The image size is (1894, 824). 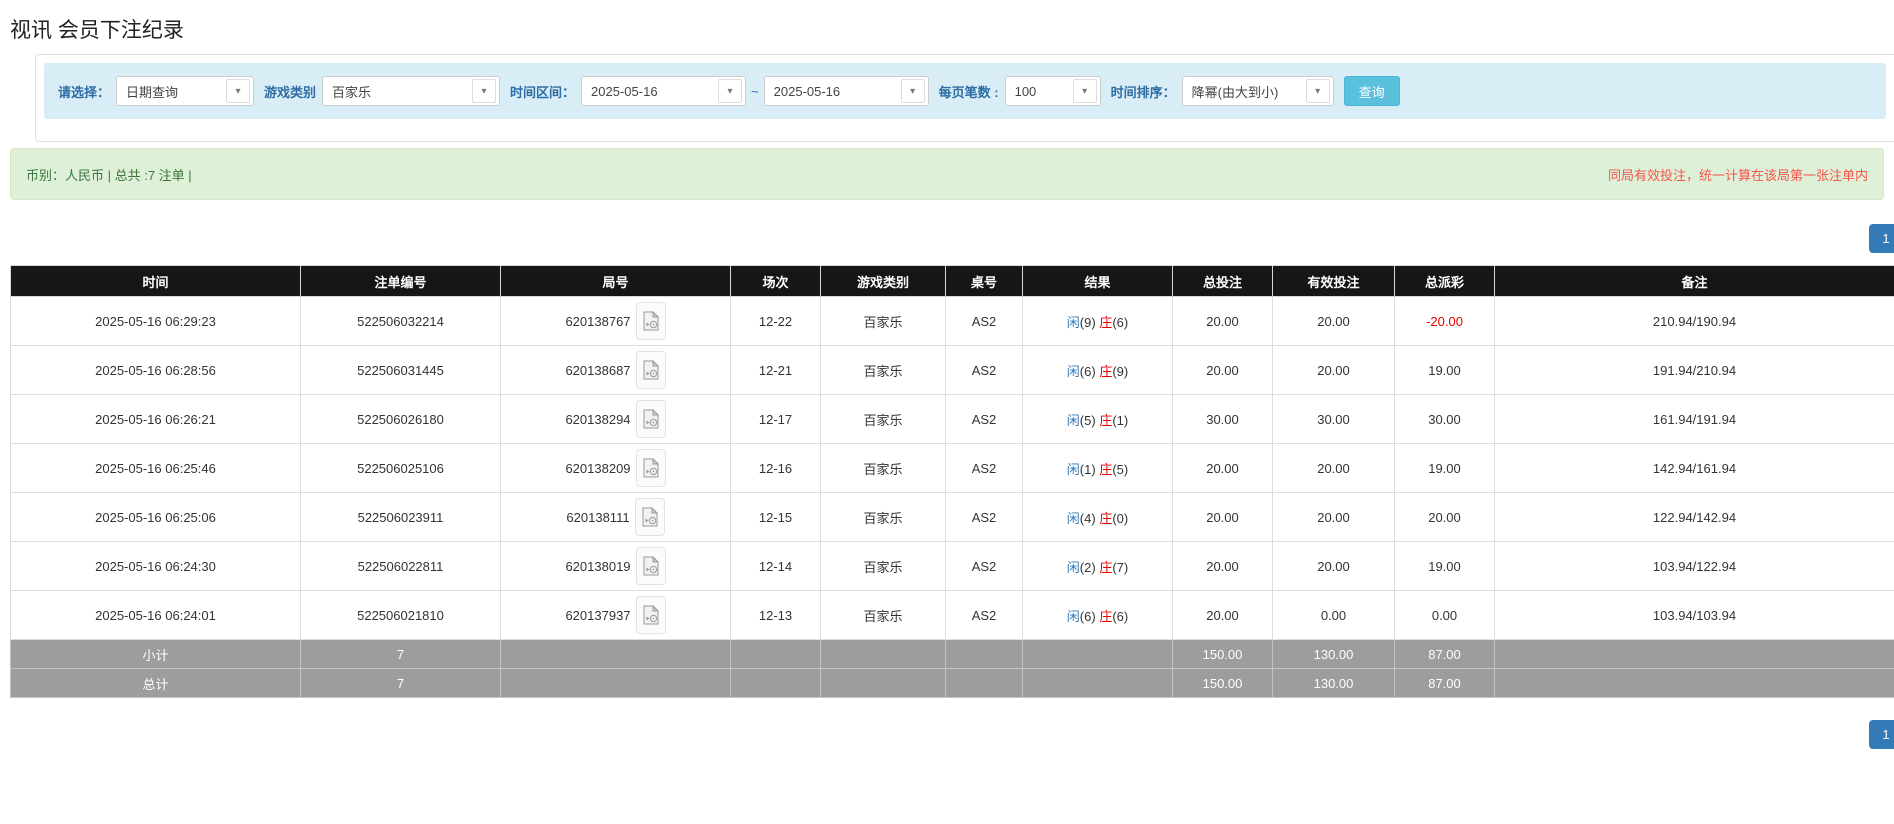 What do you see at coordinates (1120, 371) in the screenshot?
I see `result-banker-score: (9)` at bounding box center [1120, 371].